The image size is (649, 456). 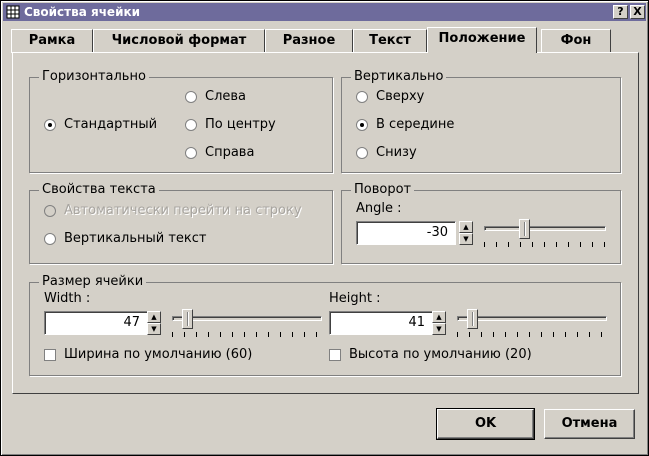 What do you see at coordinates (67, 298) in the screenshot?
I see `width-label: Width :` at bounding box center [67, 298].